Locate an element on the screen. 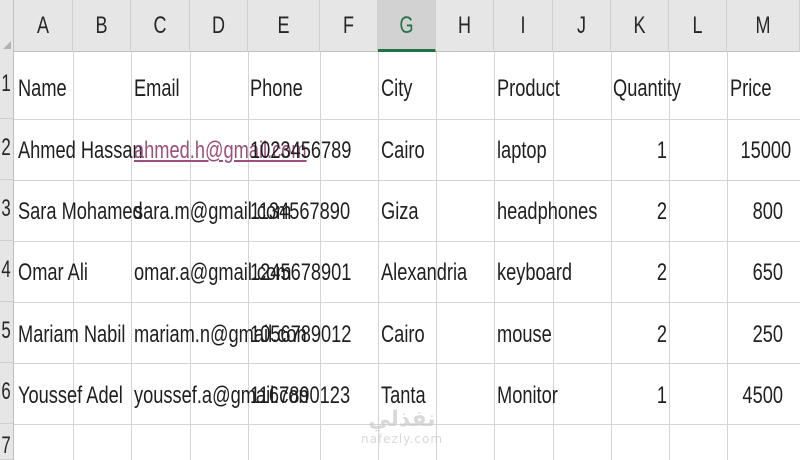 The image size is (800, 460). cell-i5: mouse is located at coordinates (524, 335).